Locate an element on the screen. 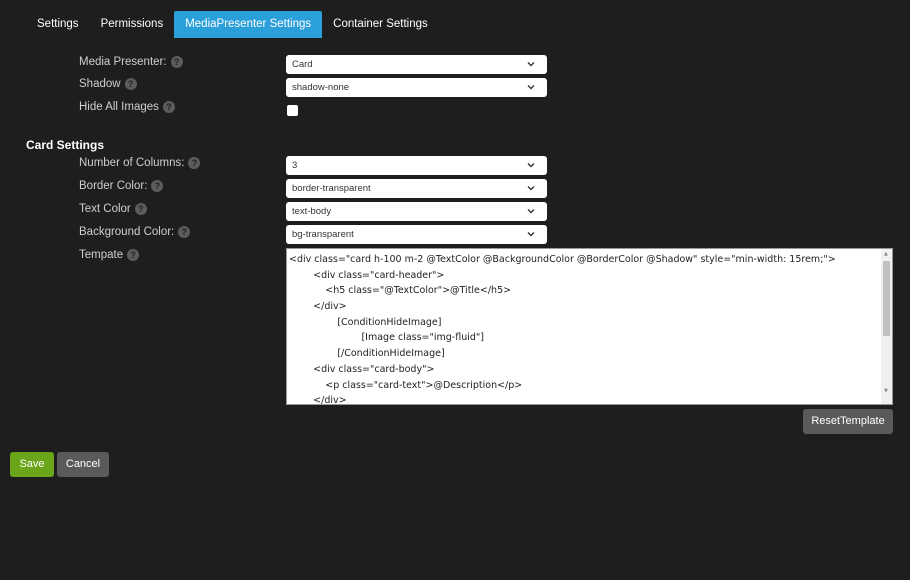 The height and width of the screenshot is (580, 910). text-color-select: text-body is located at coordinates (416, 211).